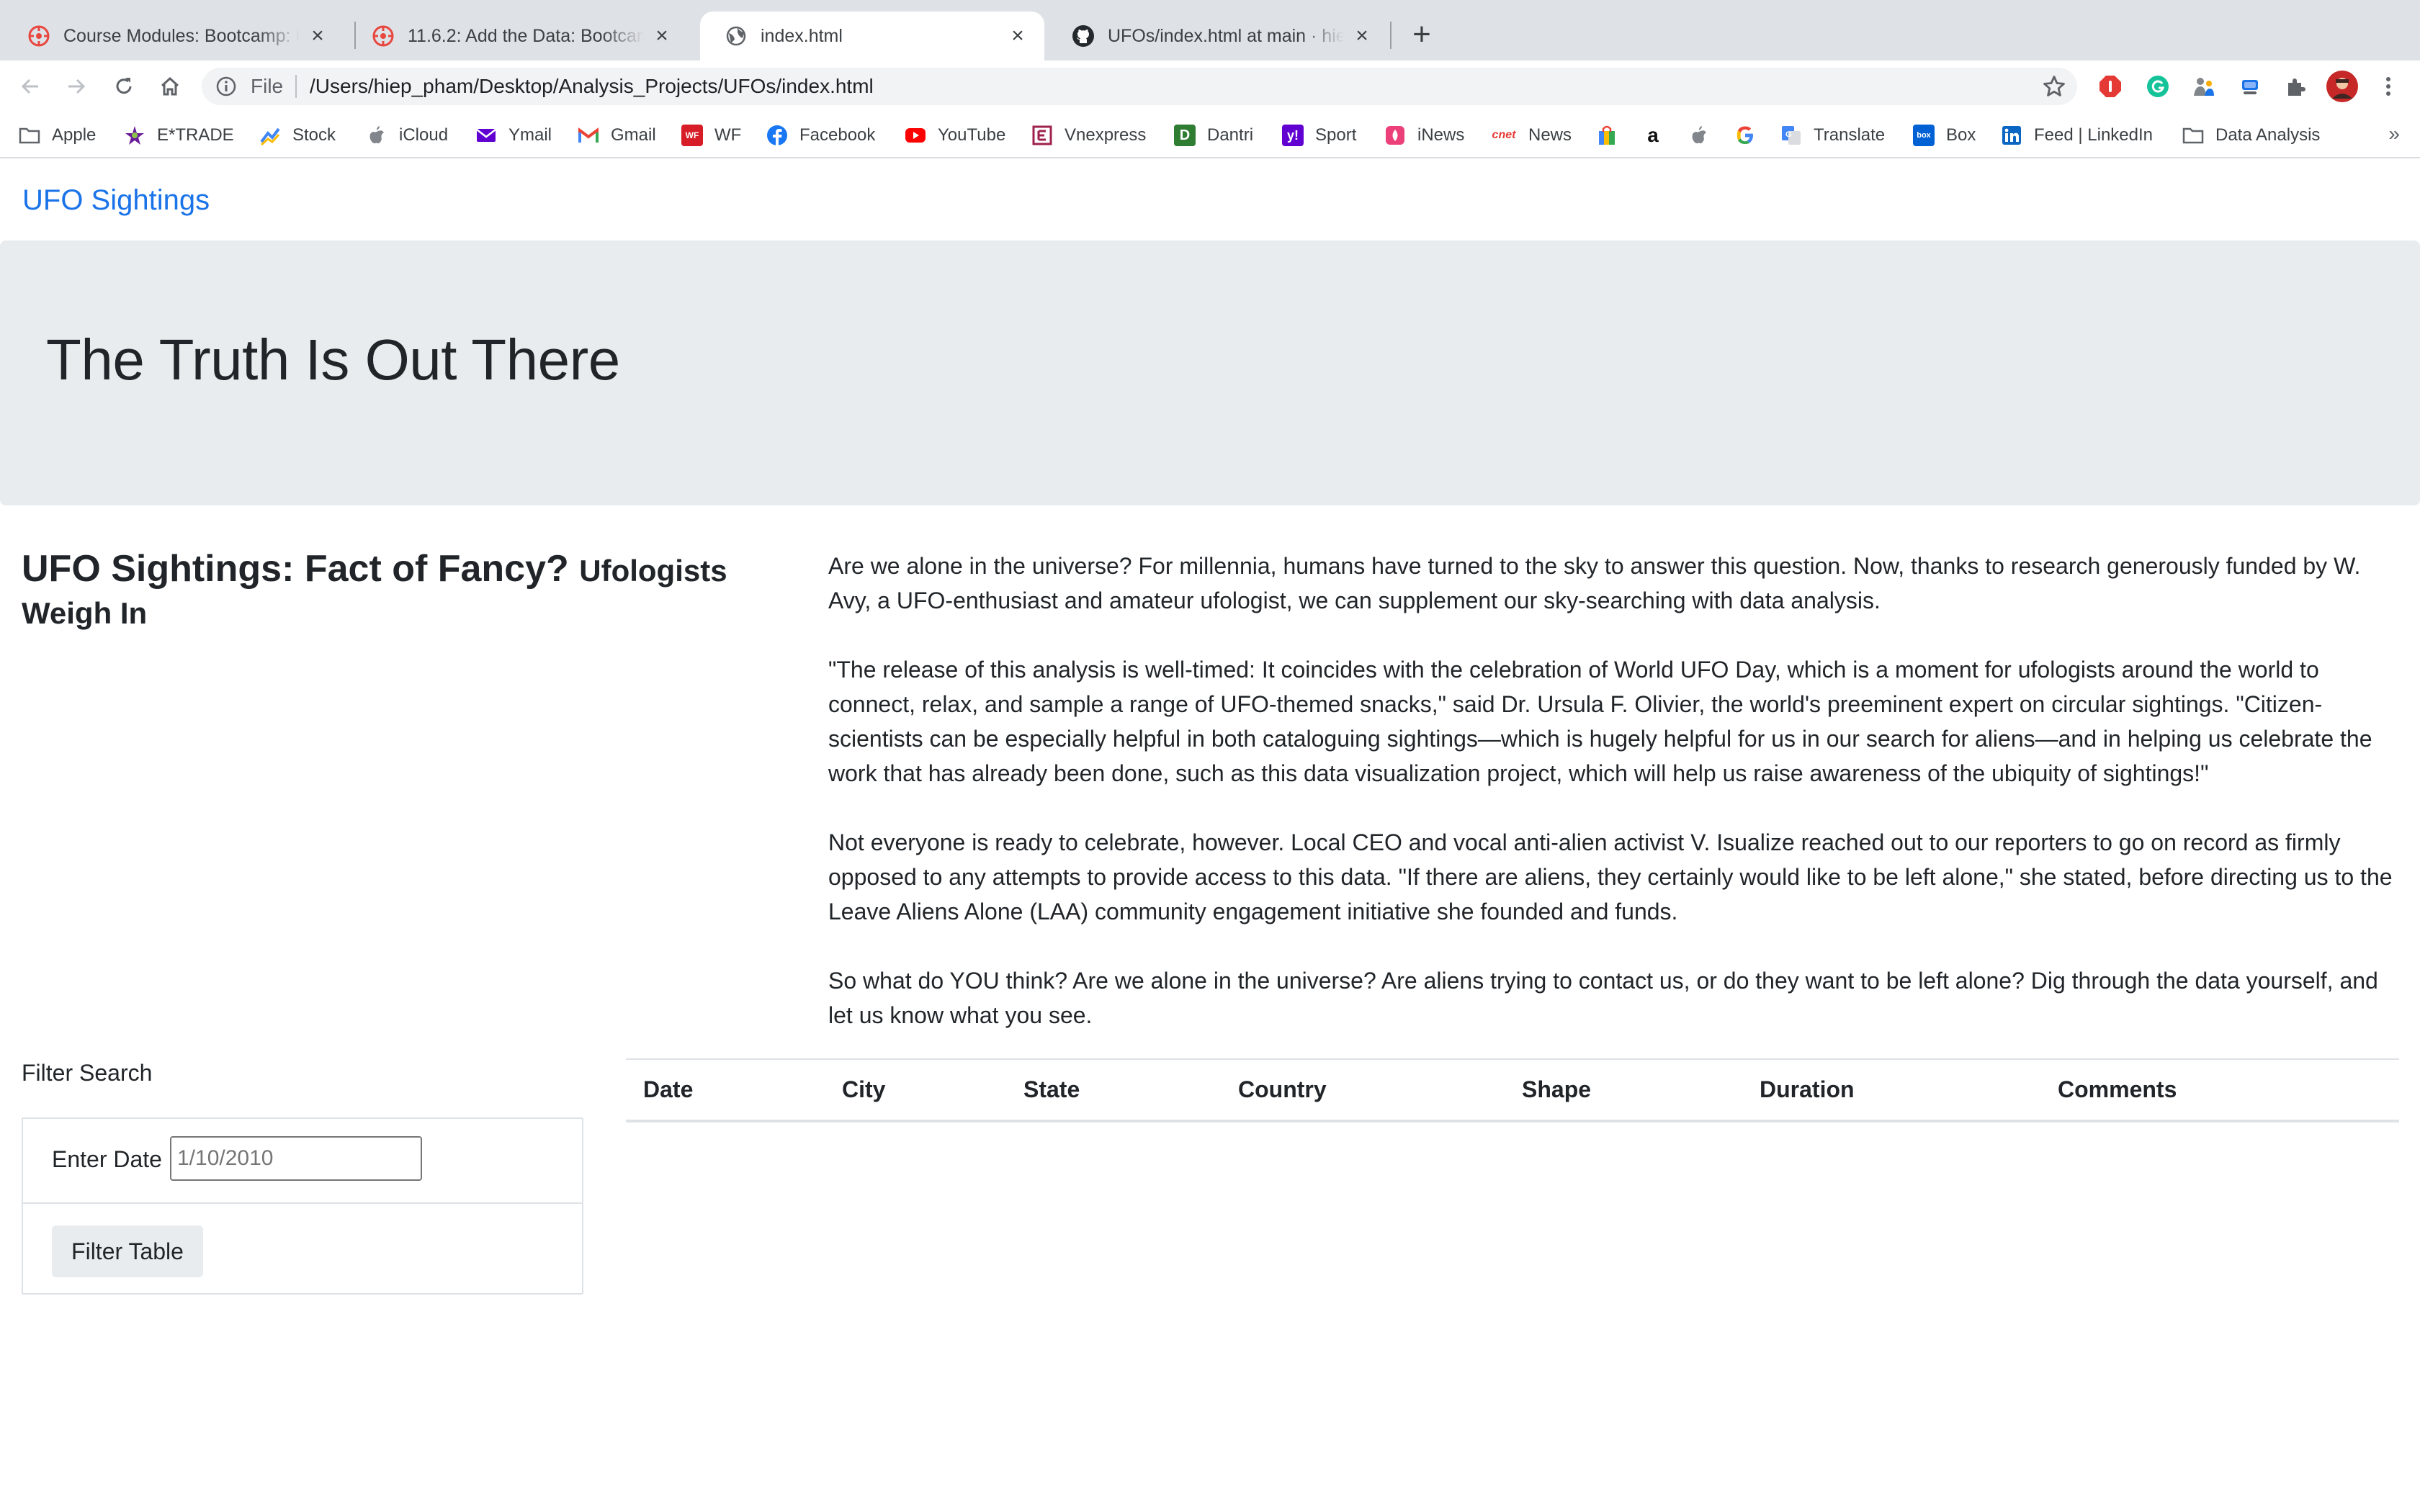 The image size is (2420, 1512). Describe the element at coordinates (1230, 135) in the screenshot. I see `bookmark-label: Dantri` at that location.